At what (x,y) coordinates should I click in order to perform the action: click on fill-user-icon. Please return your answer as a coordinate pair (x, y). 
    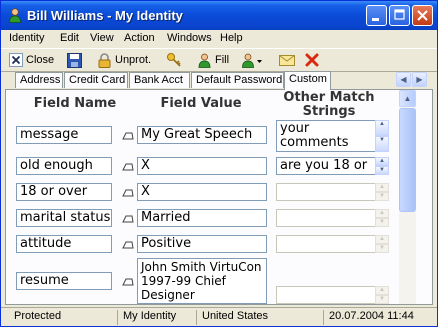
    Looking at the image, I should click on (204, 60).